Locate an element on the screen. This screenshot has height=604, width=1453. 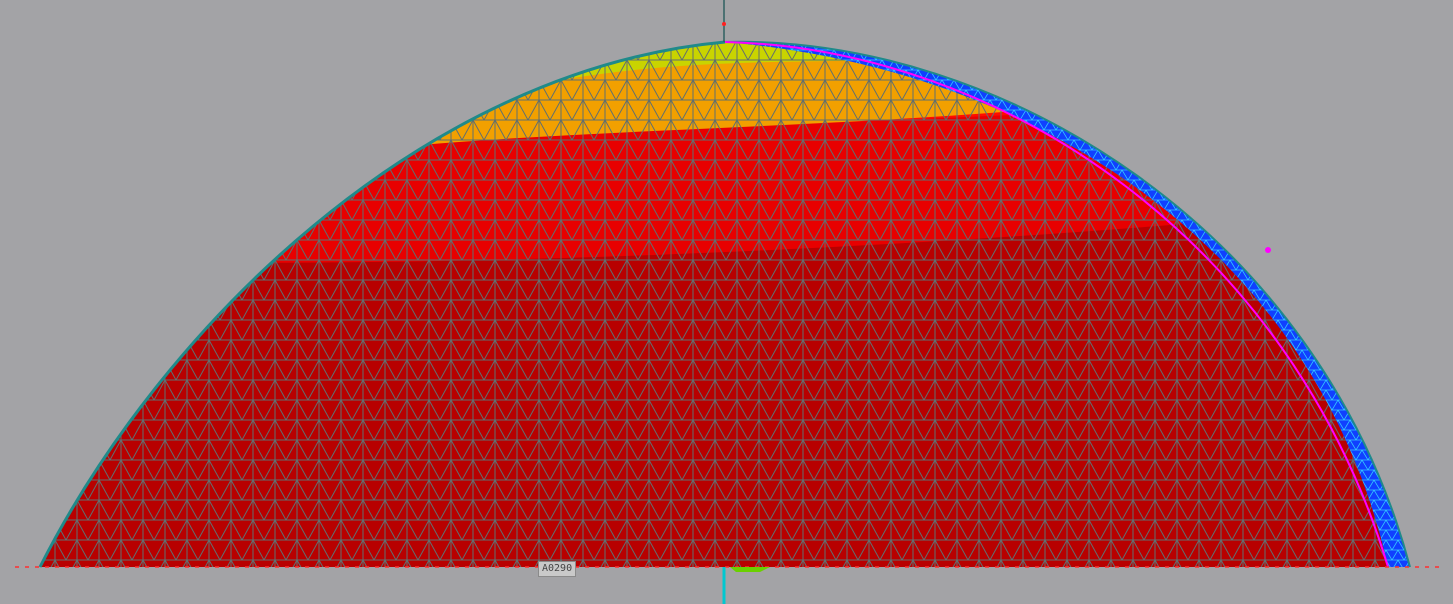
node-label: A0290 is located at coordinates (557, 569).